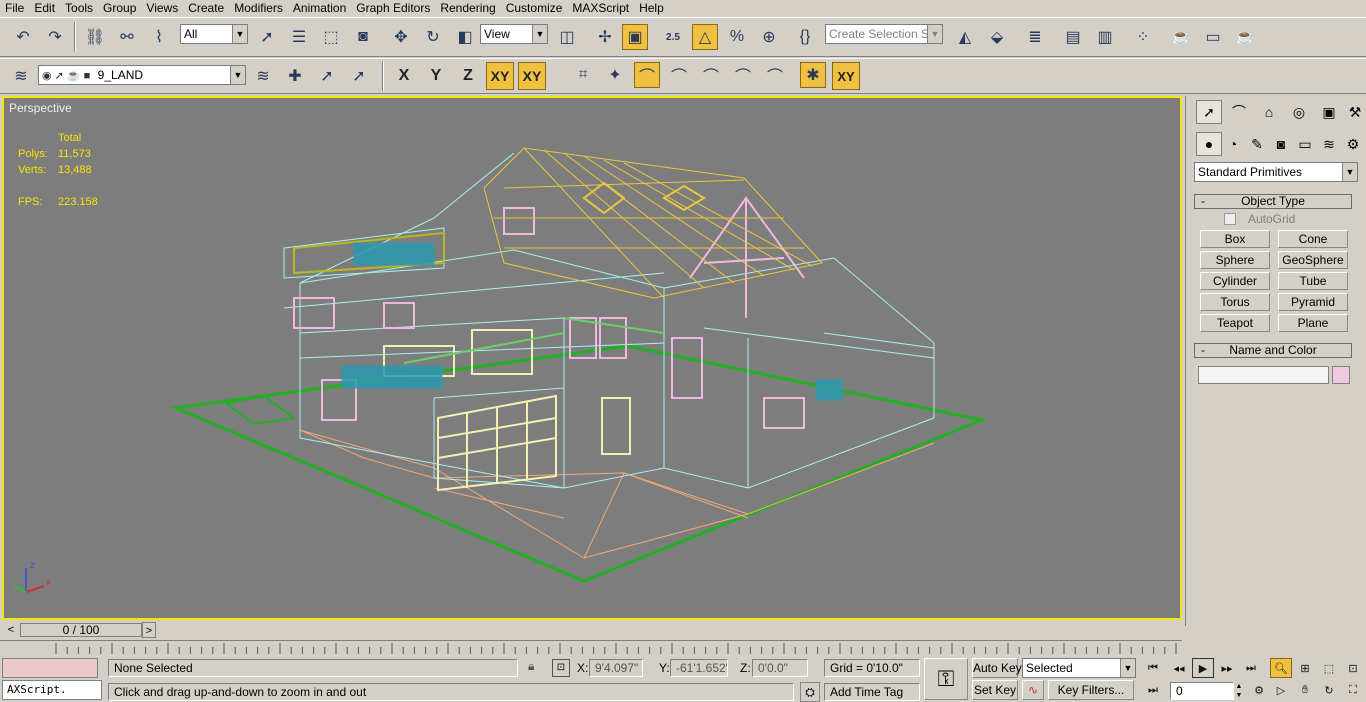  What do you see at coordinates (591, 647) in the screenshot?
I see `track-bar` at bounding box center [591, 647].